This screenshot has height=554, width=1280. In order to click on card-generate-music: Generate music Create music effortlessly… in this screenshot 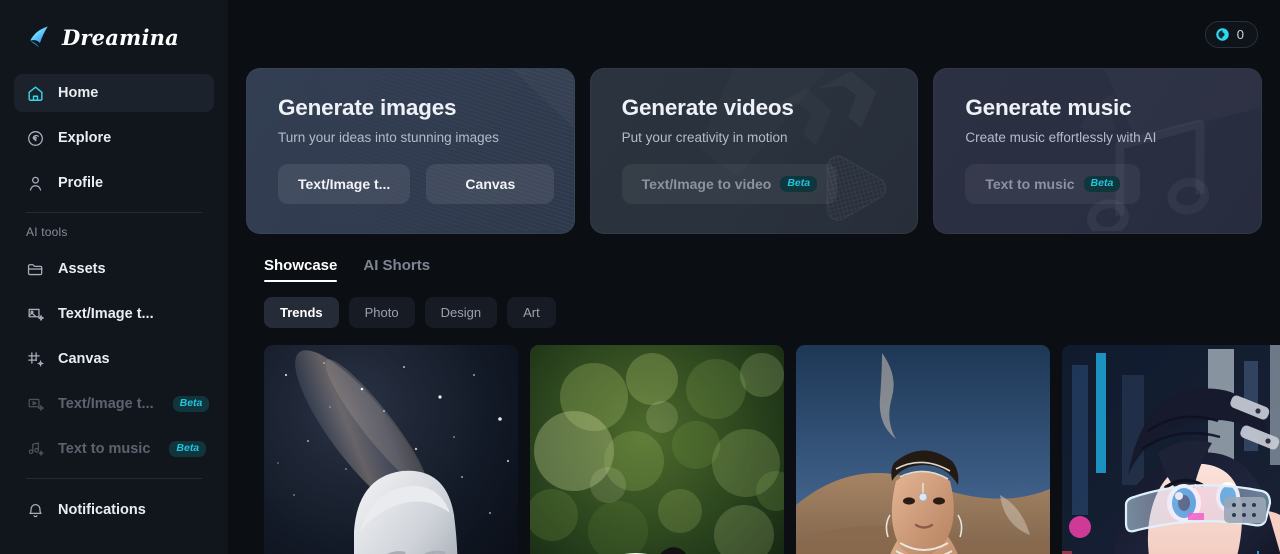, I will do `click(1098, 151)`.